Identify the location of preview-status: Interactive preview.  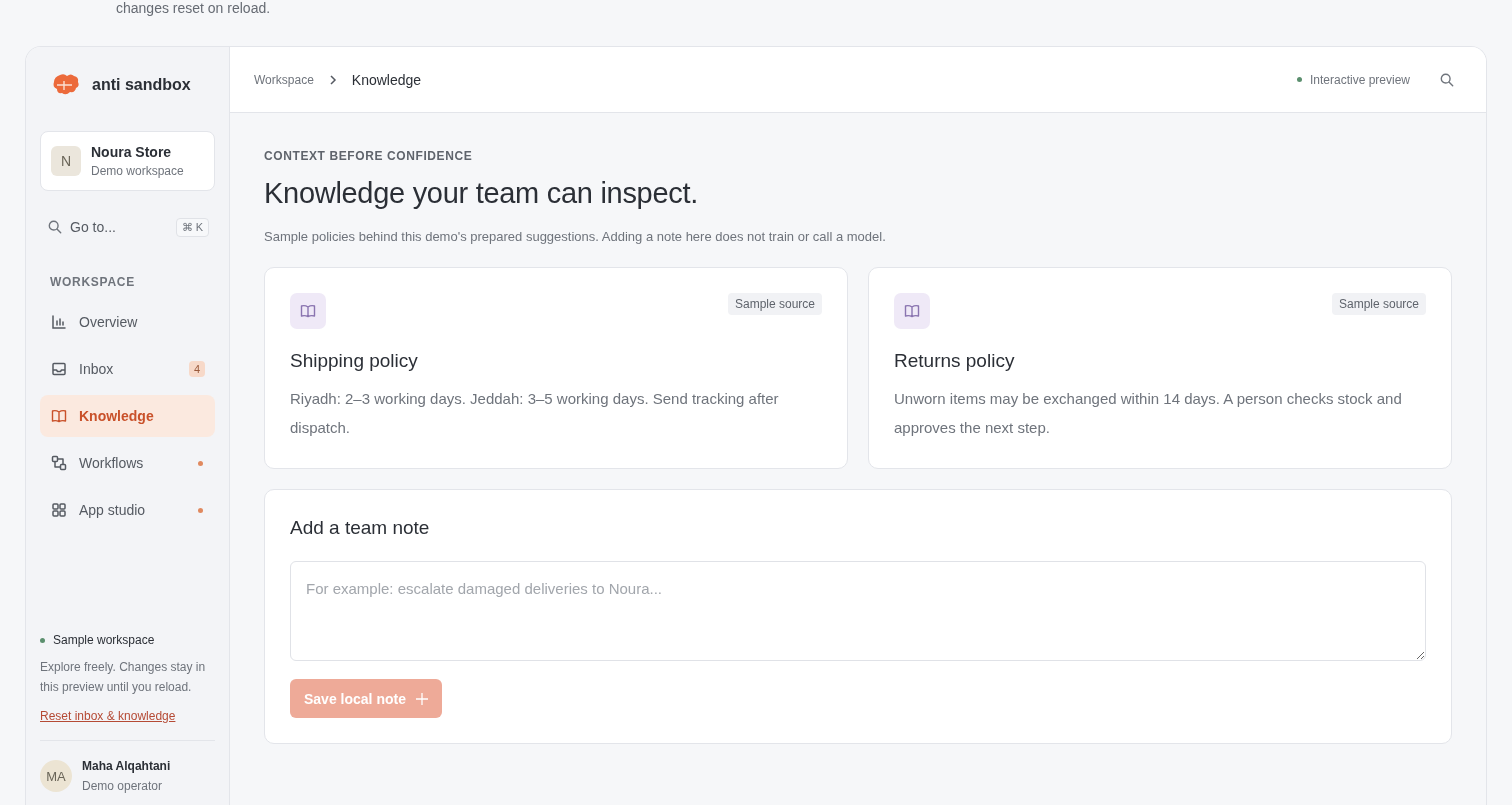
(1359, 79).